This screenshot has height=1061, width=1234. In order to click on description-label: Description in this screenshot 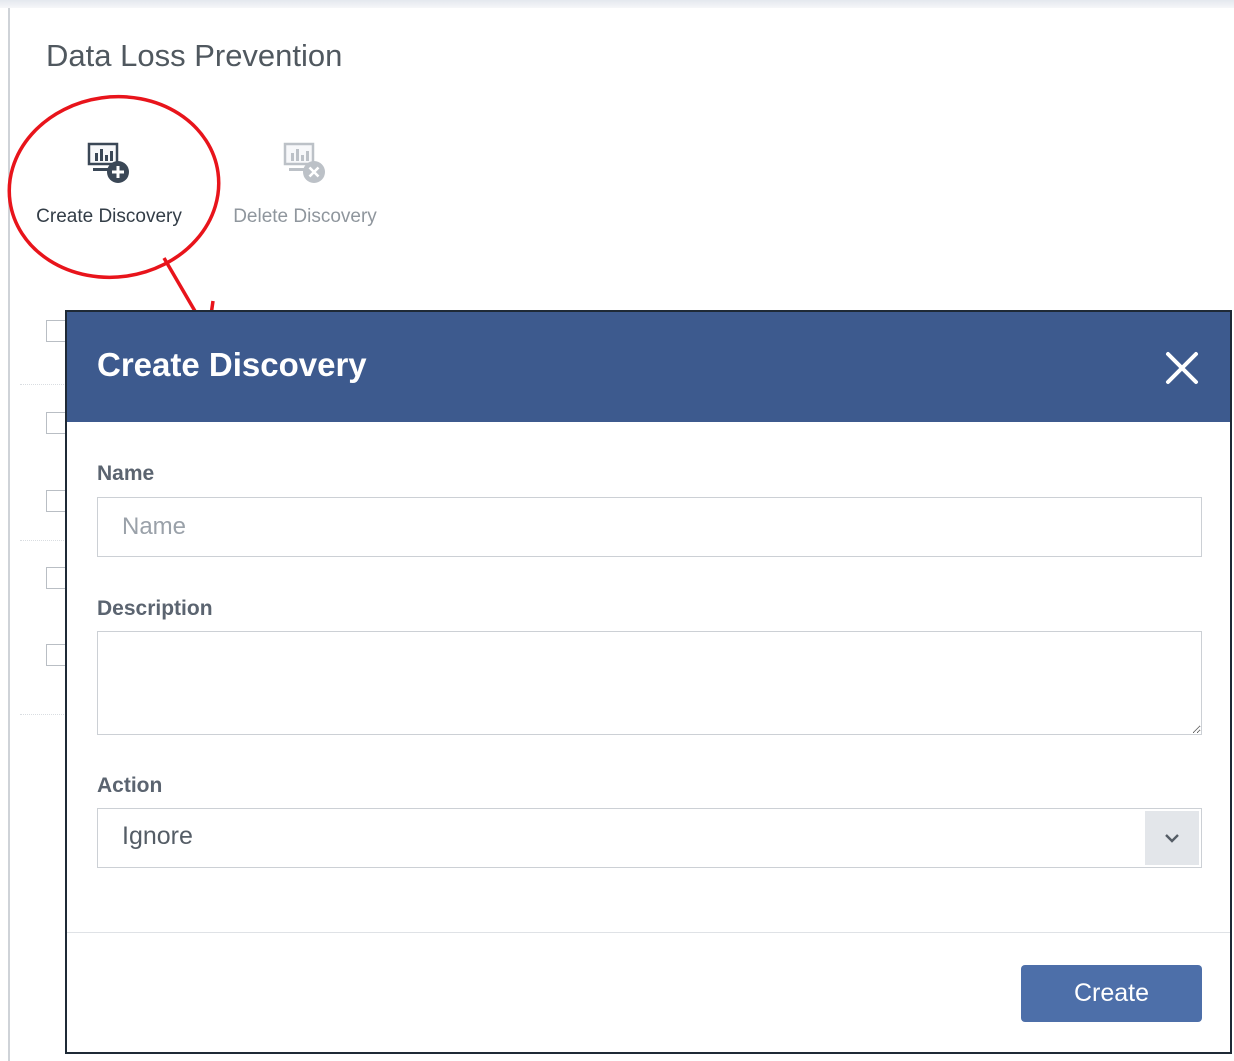, I will do `click(155, 608)`.